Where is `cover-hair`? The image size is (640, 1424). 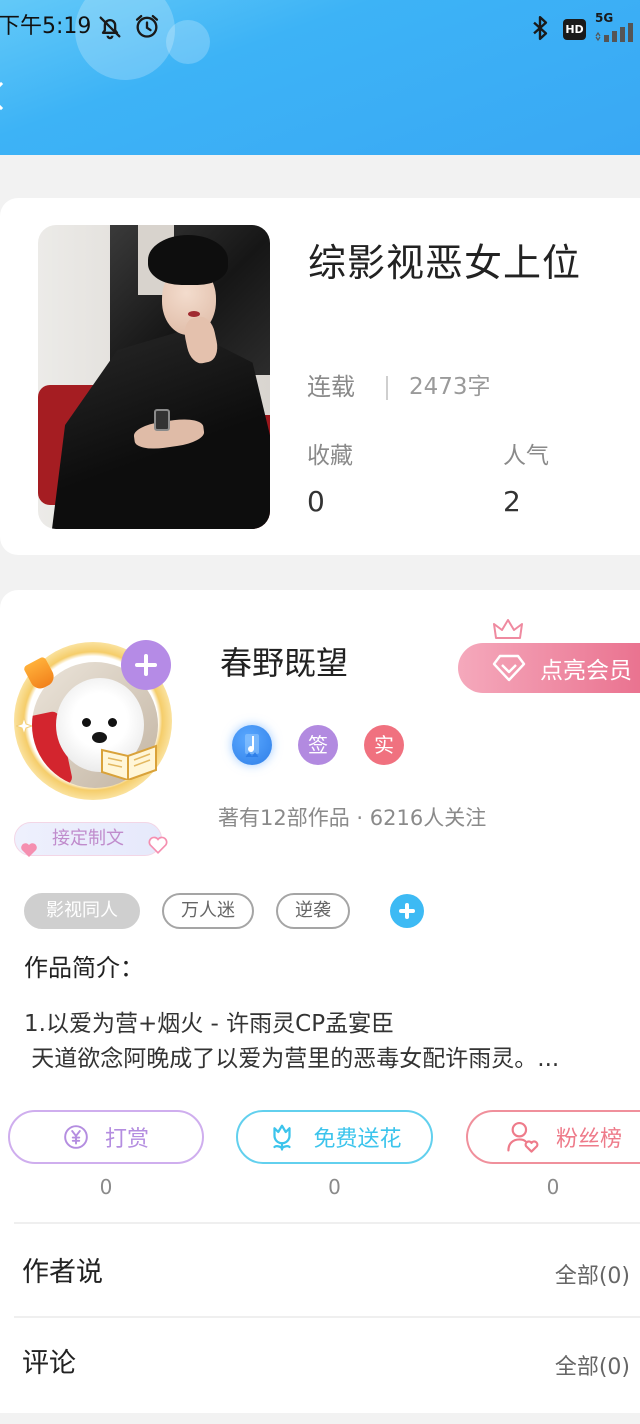
cover-hair is located at coordinates (188, 260).